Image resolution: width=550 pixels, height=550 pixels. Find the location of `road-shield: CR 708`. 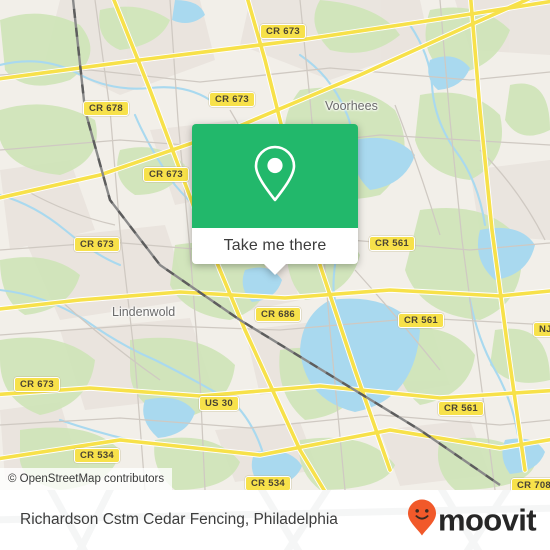

road-shield: CR 708 is located at coordinates (530, 484).